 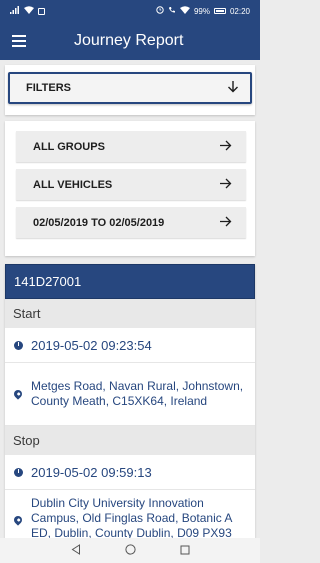 I want to click on wifi-icon, so click(x=29, y=11).